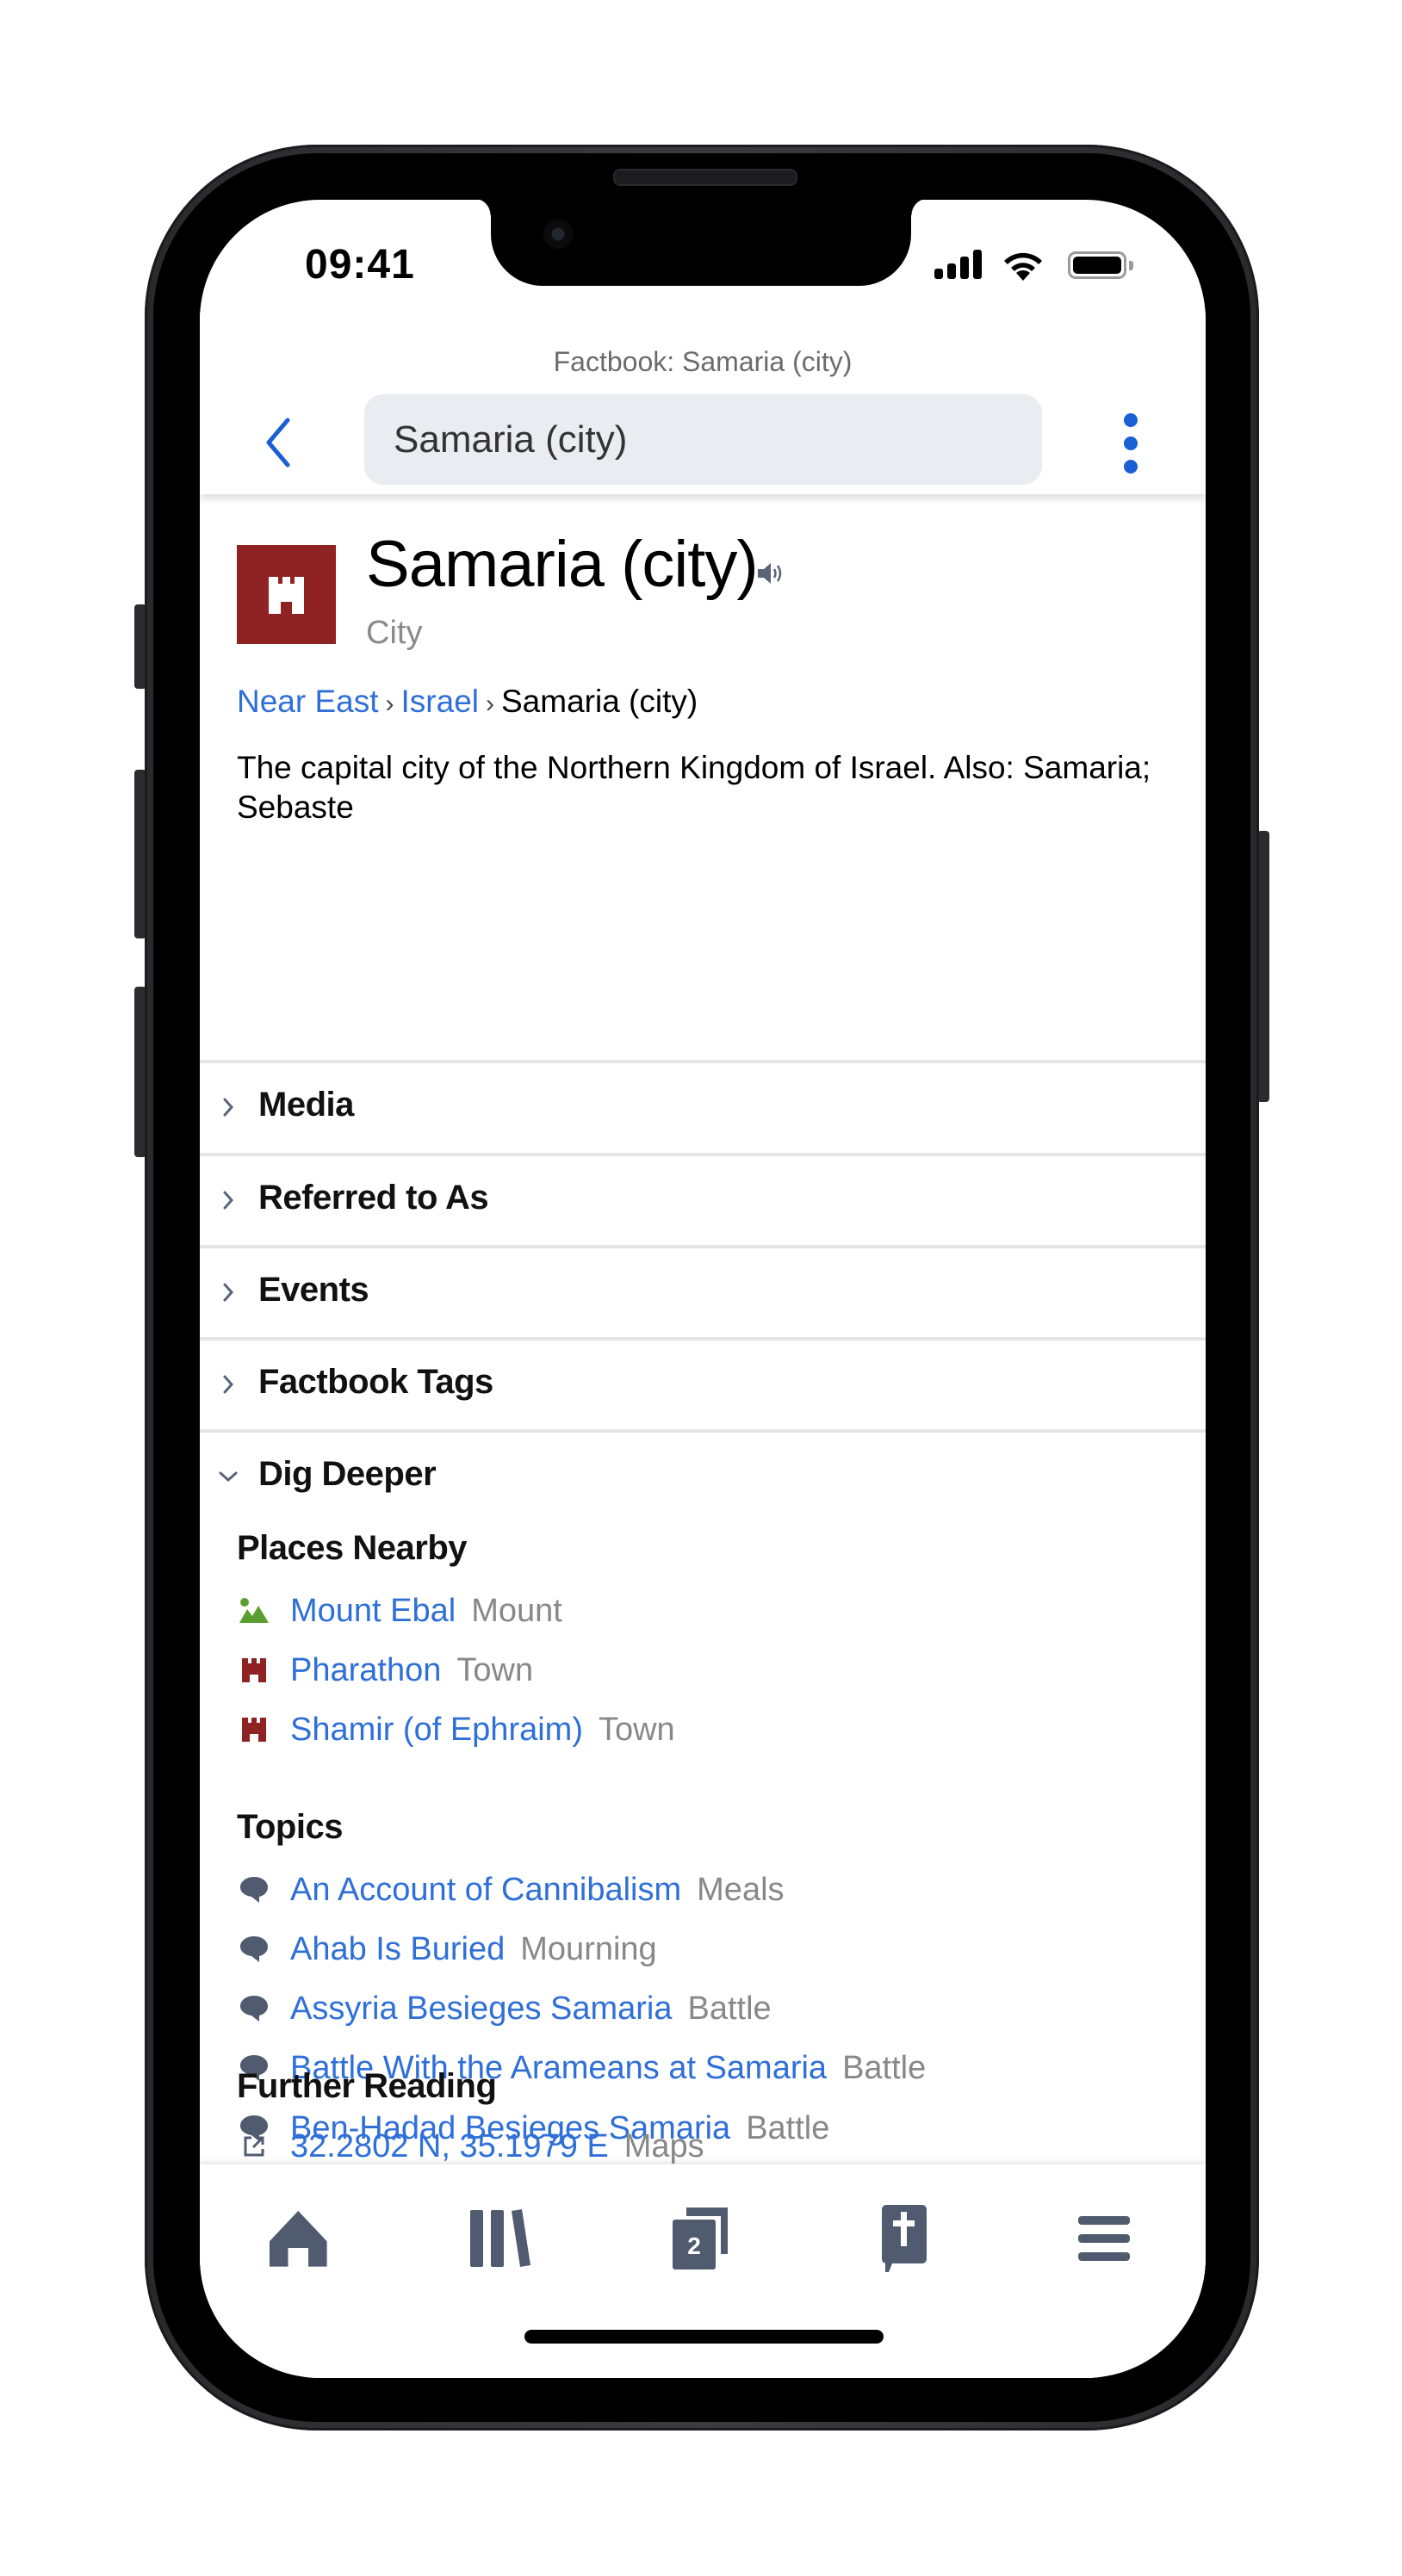 This screenshot has height=2576, width=1402. What do you see at coordinates (694, 2245) in the screenshot?
I see `tabs-count: 2` at bounding box center [694, 2245].